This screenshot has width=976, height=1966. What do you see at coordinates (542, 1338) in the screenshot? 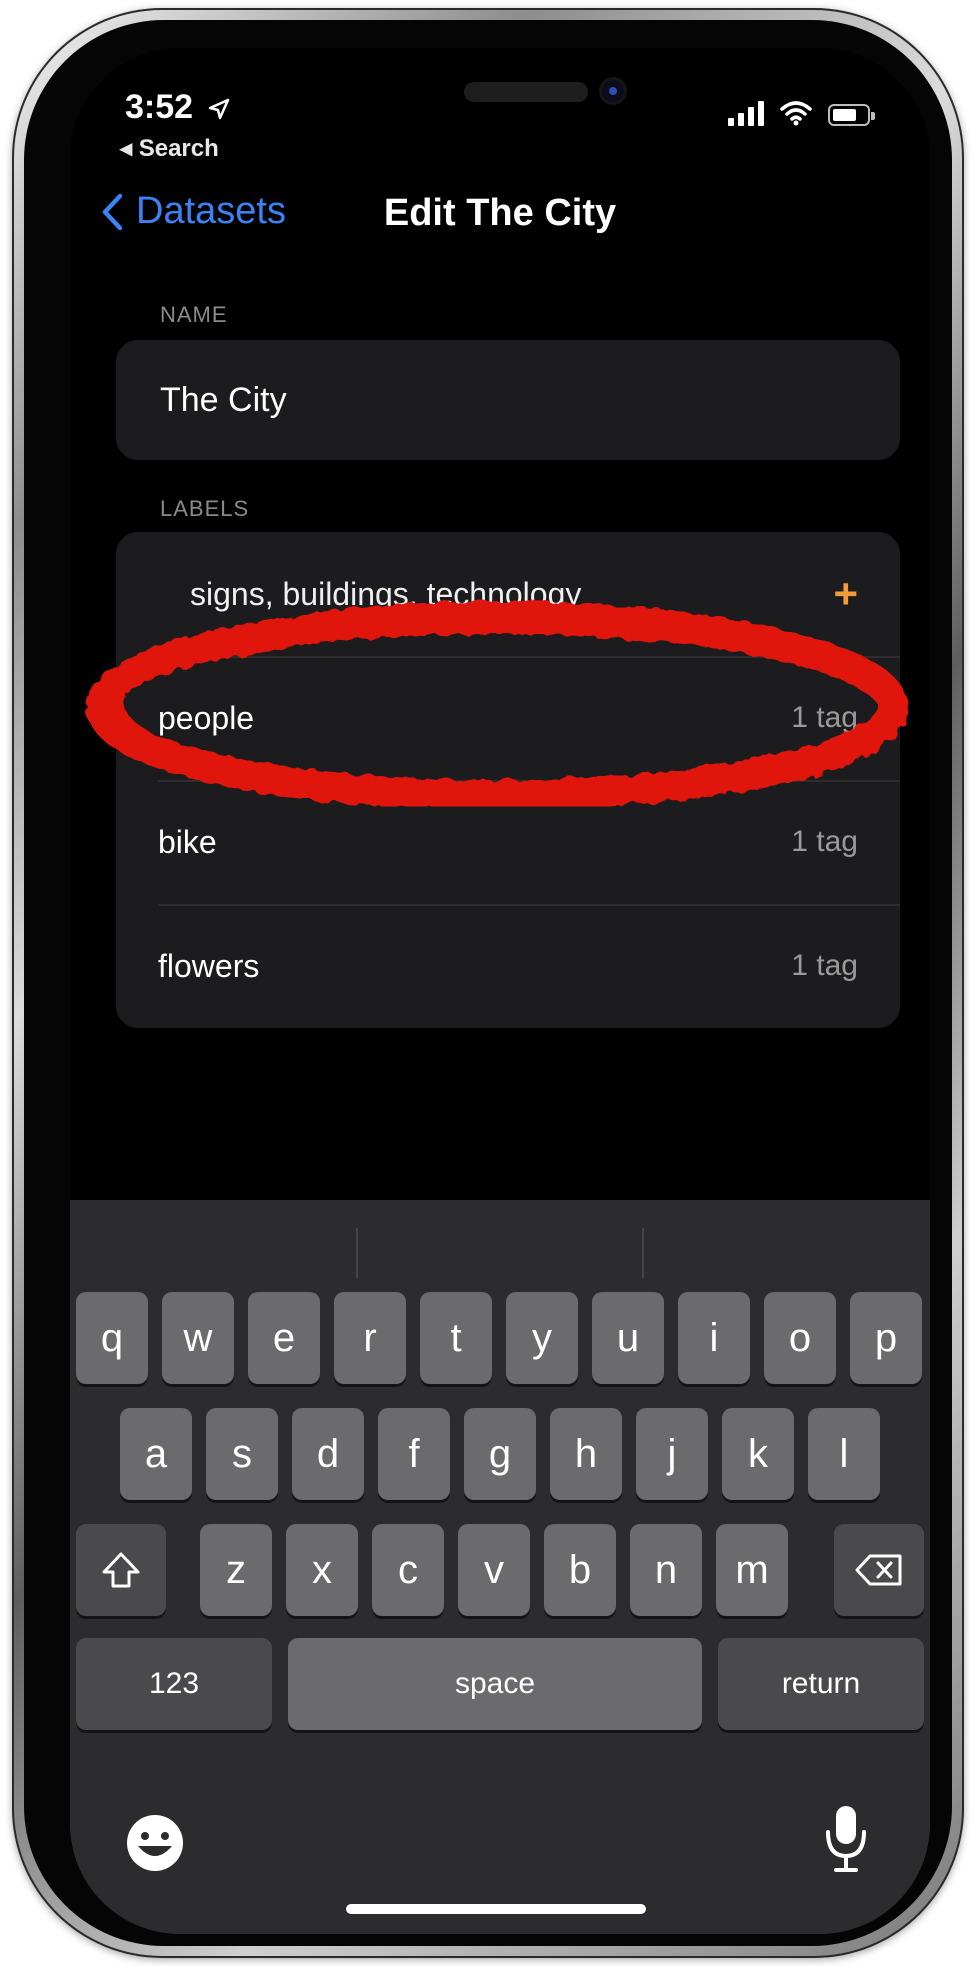
I see `key-y: y` at bounding box center [542, 1338].